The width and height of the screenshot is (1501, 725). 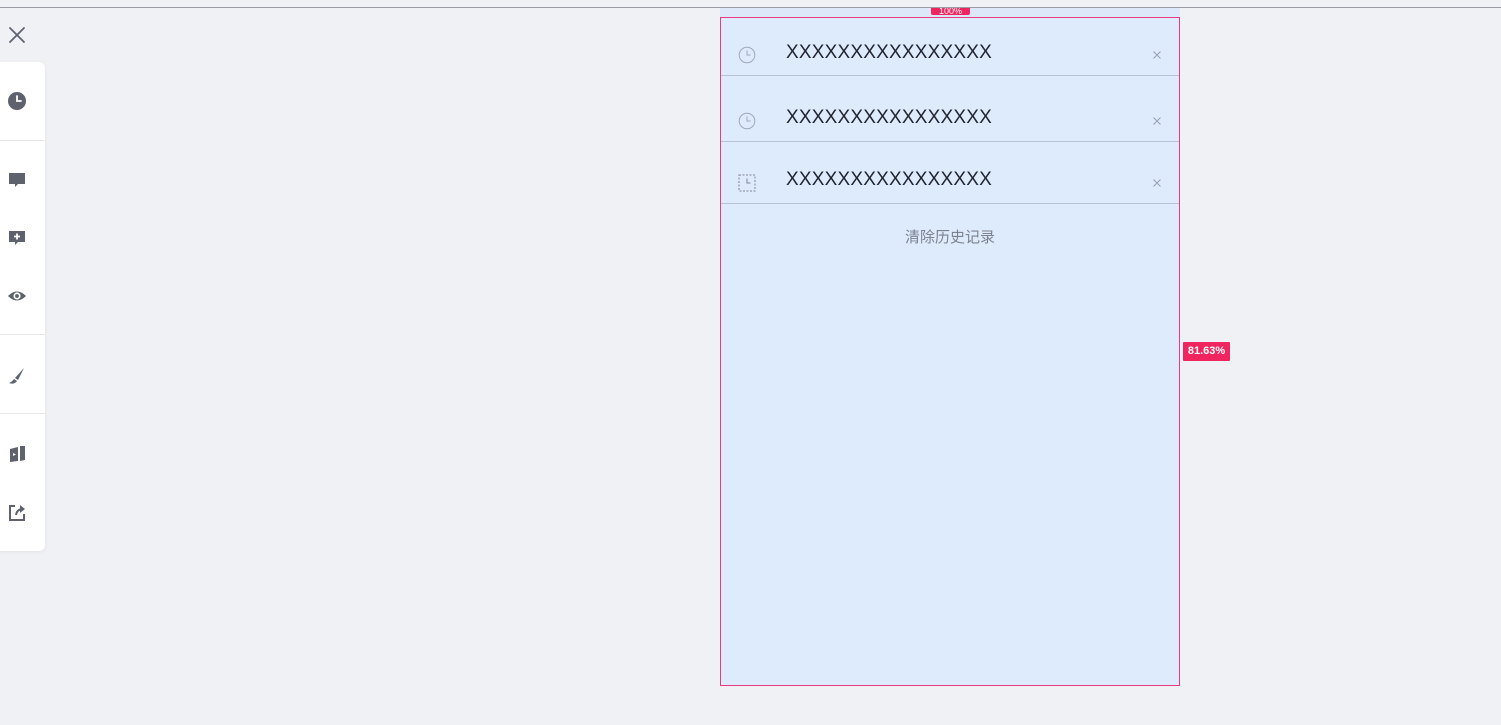 I want to click on close-button, so click(x=17, y=35).